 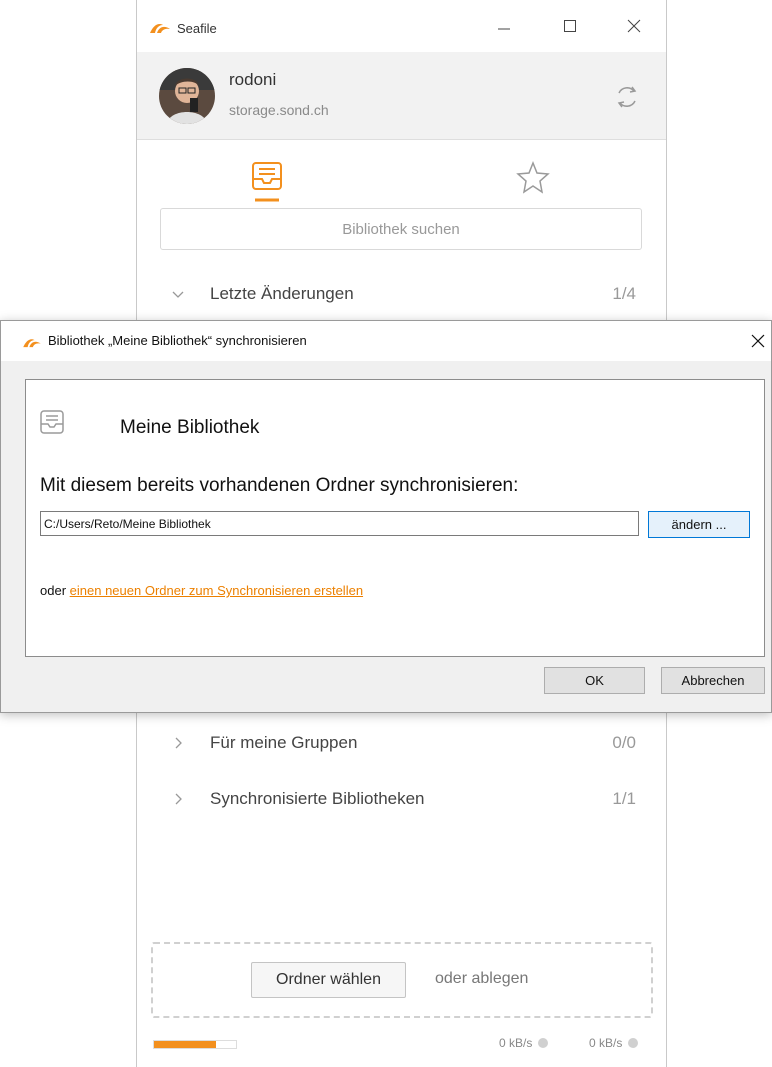 What do you see at coordinates (504, 26) in the screenshot?
I see `minimize-button` at bounding box center [504, 26].